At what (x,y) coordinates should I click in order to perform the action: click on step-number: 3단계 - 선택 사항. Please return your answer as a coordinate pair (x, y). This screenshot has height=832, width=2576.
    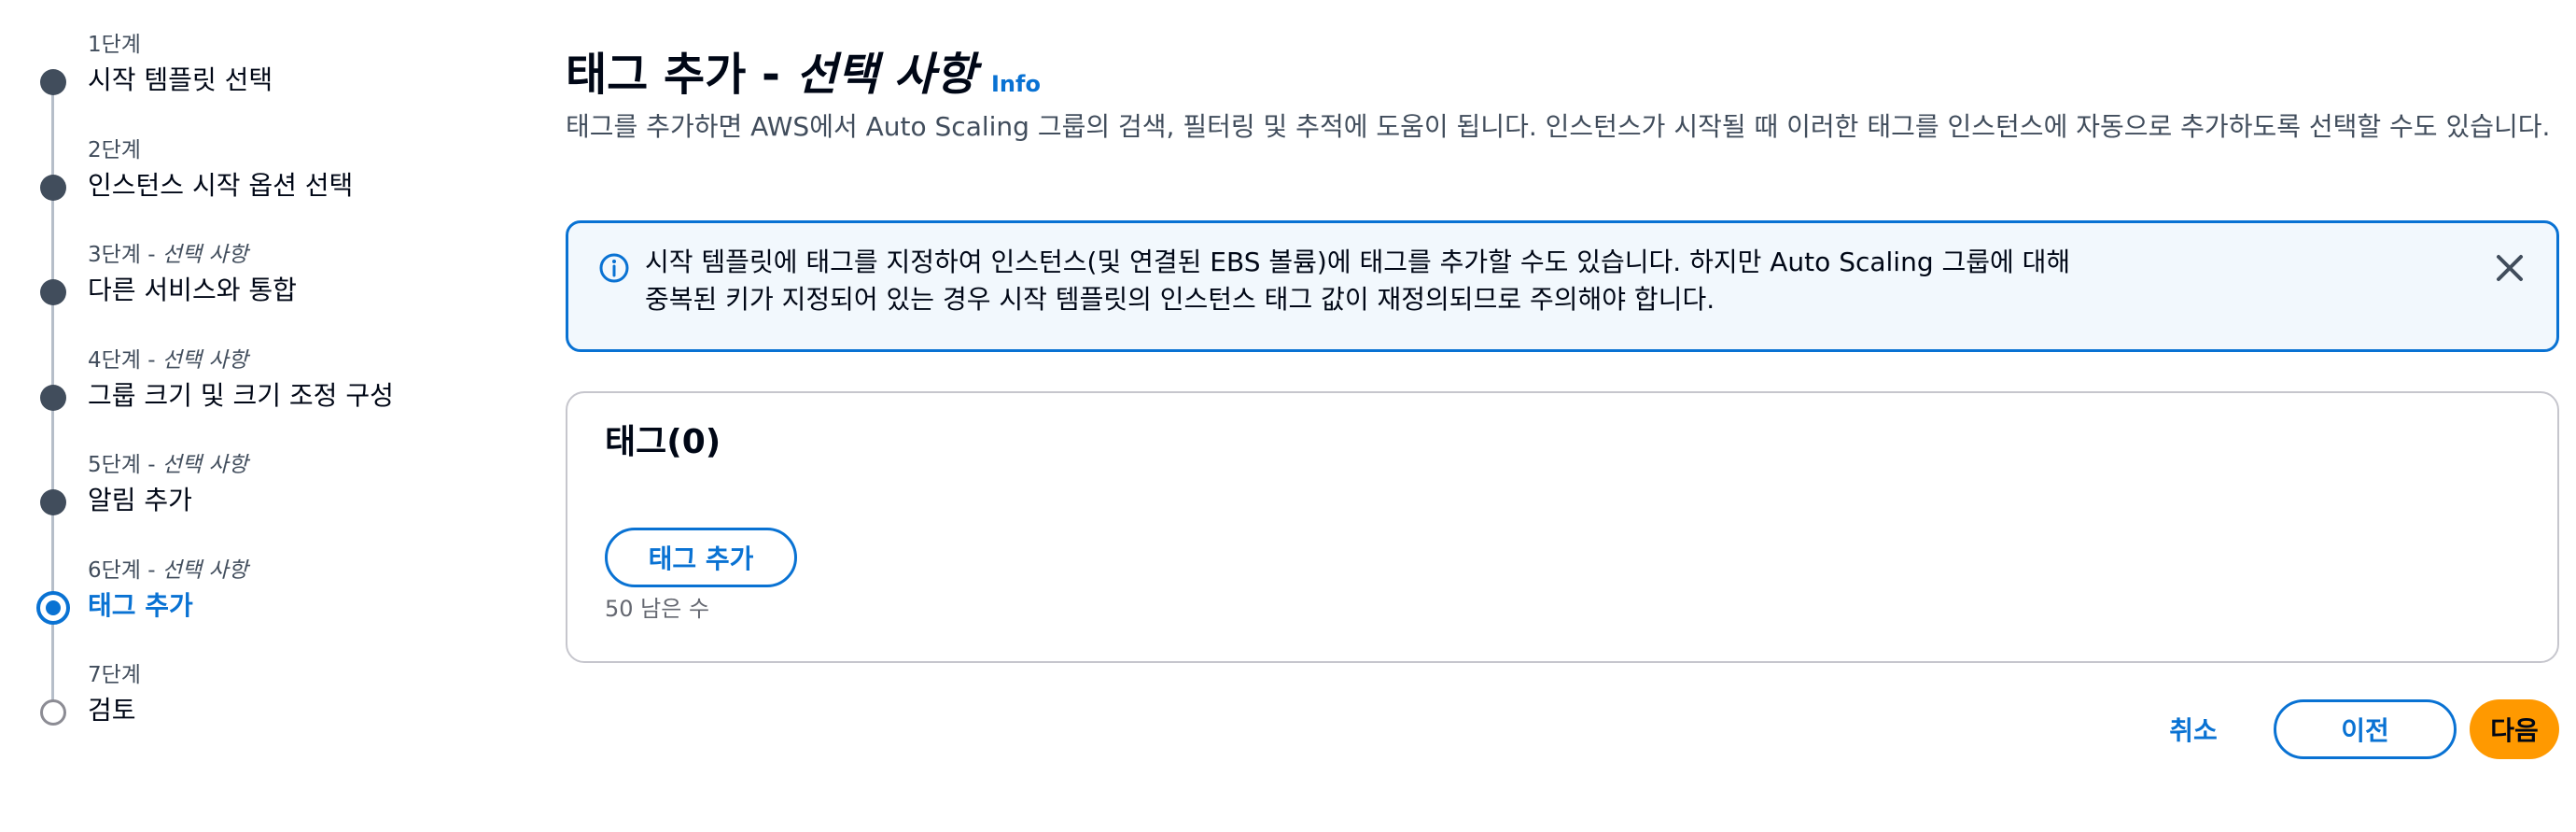
    Looking at the image, I should click on (168, 255).